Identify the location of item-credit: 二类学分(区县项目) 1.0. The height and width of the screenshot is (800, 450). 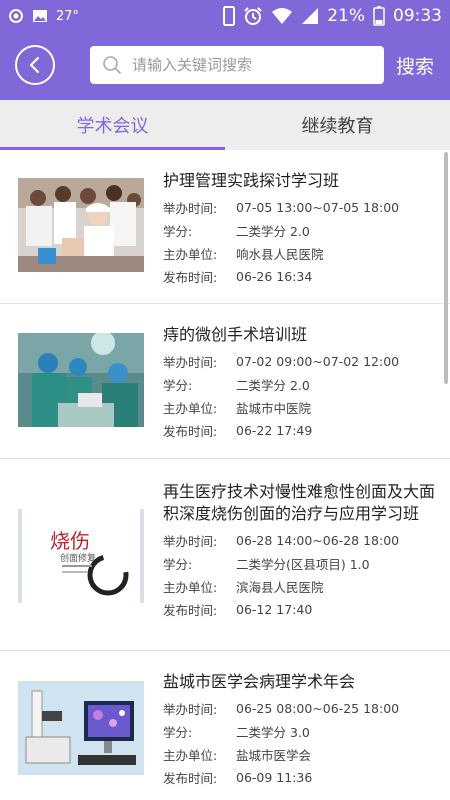
(303, 564).